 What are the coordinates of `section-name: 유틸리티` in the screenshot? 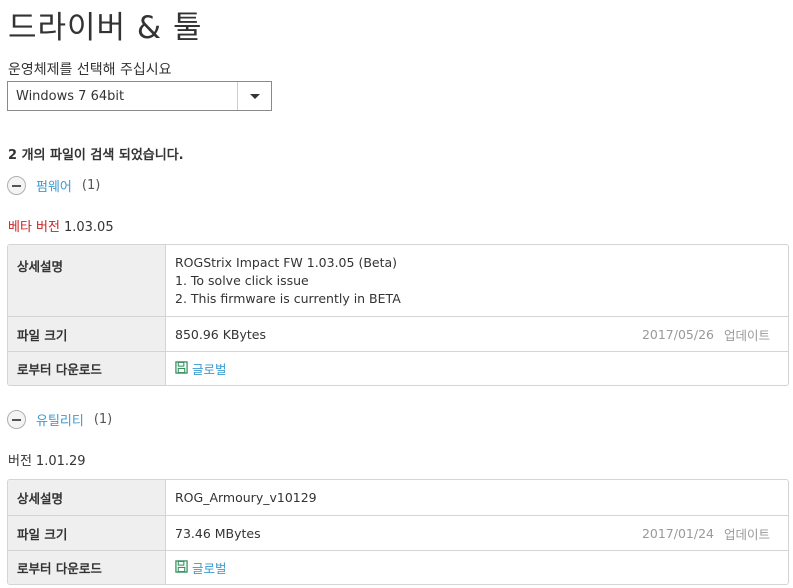 It's located at (60, 419).